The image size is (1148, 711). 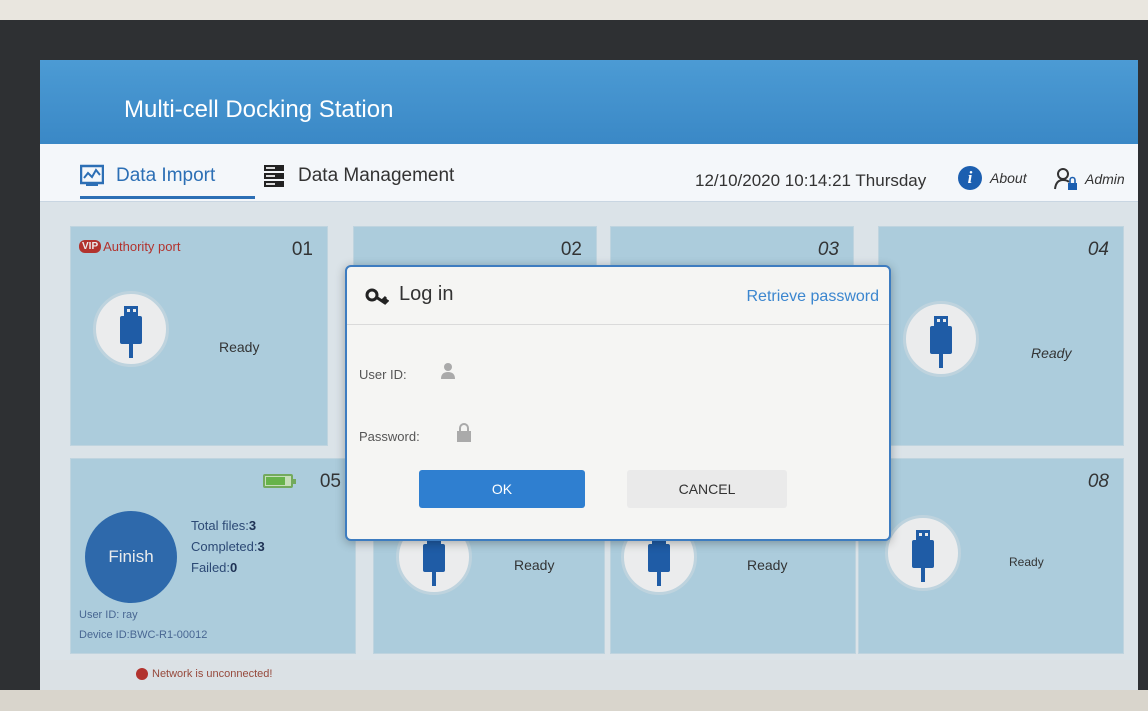 What do you see at coordinates (1008, 178) in the screenshot?
I see `about-label: About` at bounding box center [1008, 178].